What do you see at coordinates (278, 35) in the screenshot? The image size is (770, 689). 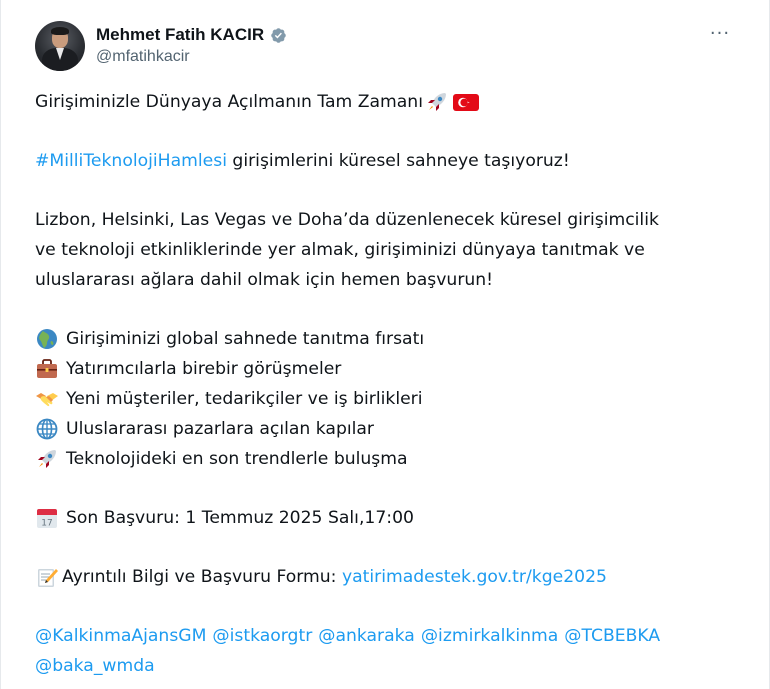 I see `verified-badge-icon` at bounding box center [278, 35].